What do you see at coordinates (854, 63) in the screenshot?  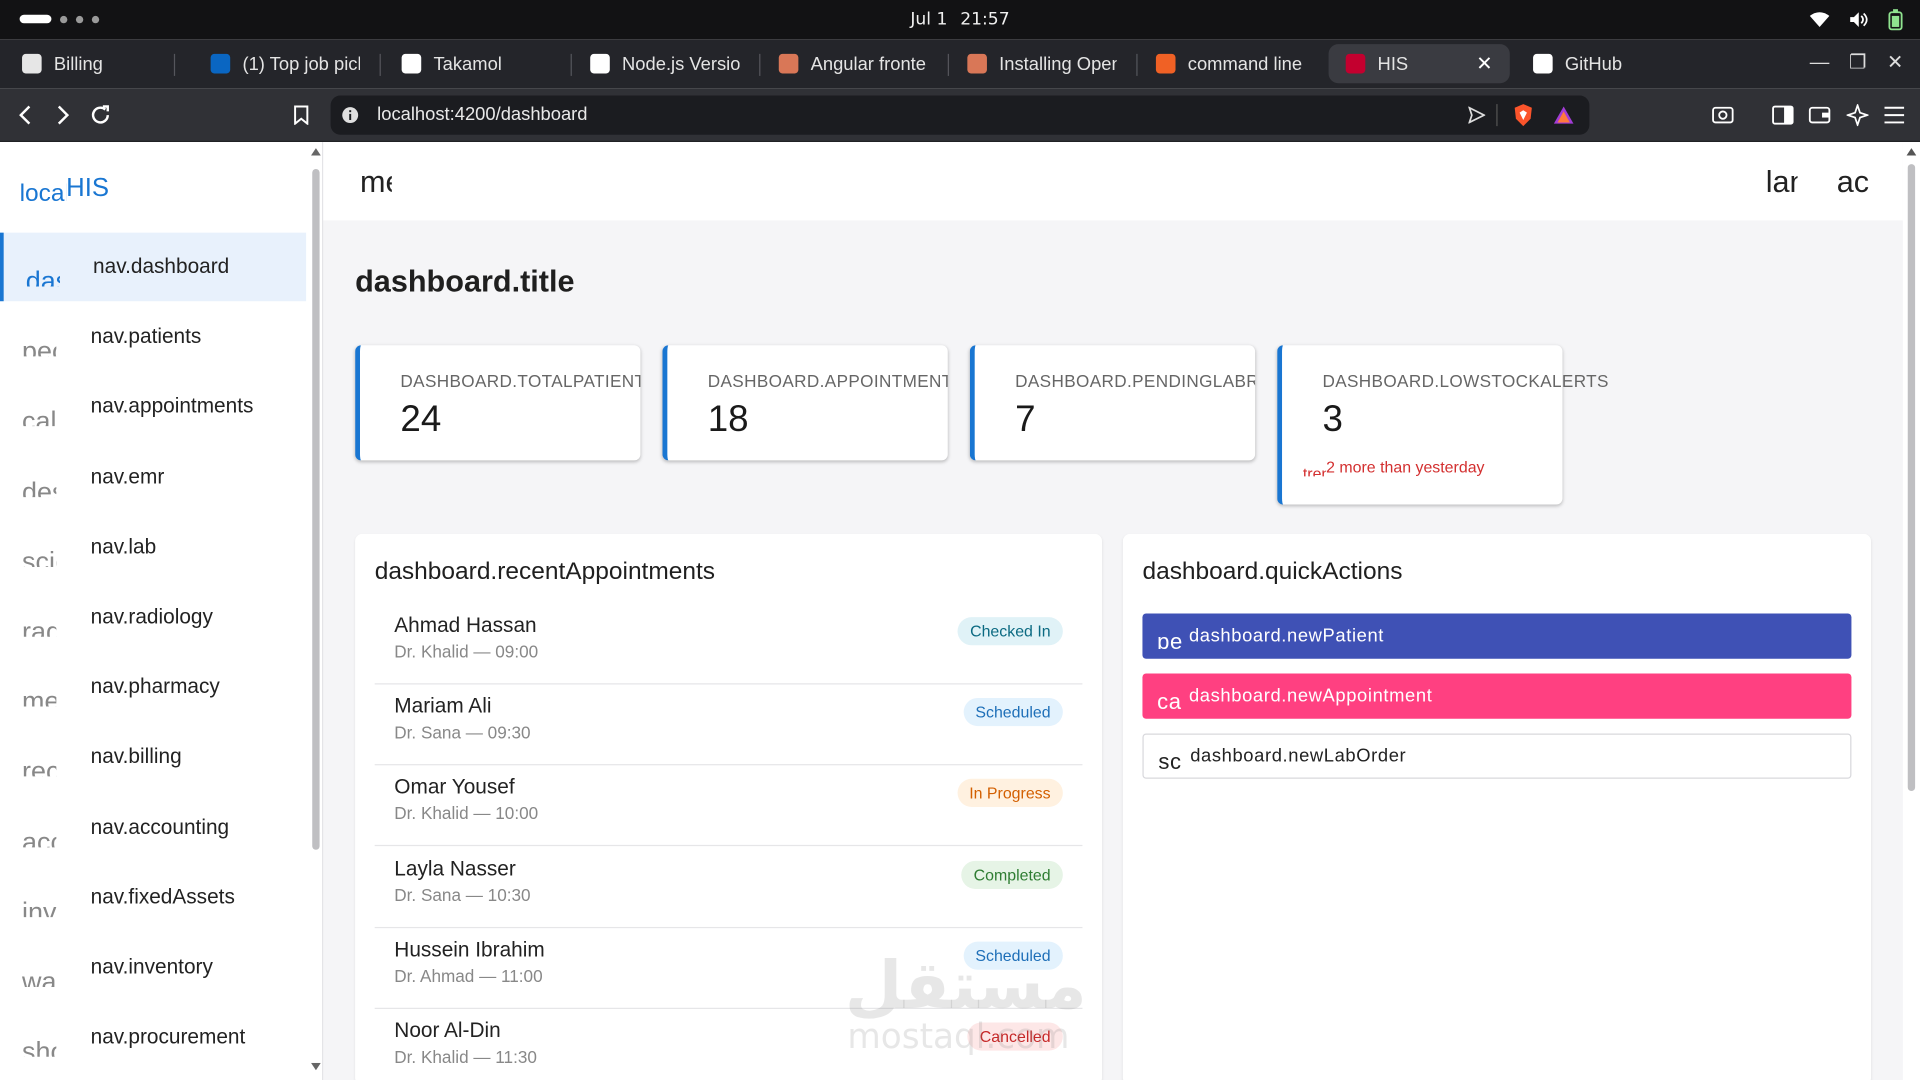 I see `browser-tab: Angular fronte` at bounding box center [854, 63].